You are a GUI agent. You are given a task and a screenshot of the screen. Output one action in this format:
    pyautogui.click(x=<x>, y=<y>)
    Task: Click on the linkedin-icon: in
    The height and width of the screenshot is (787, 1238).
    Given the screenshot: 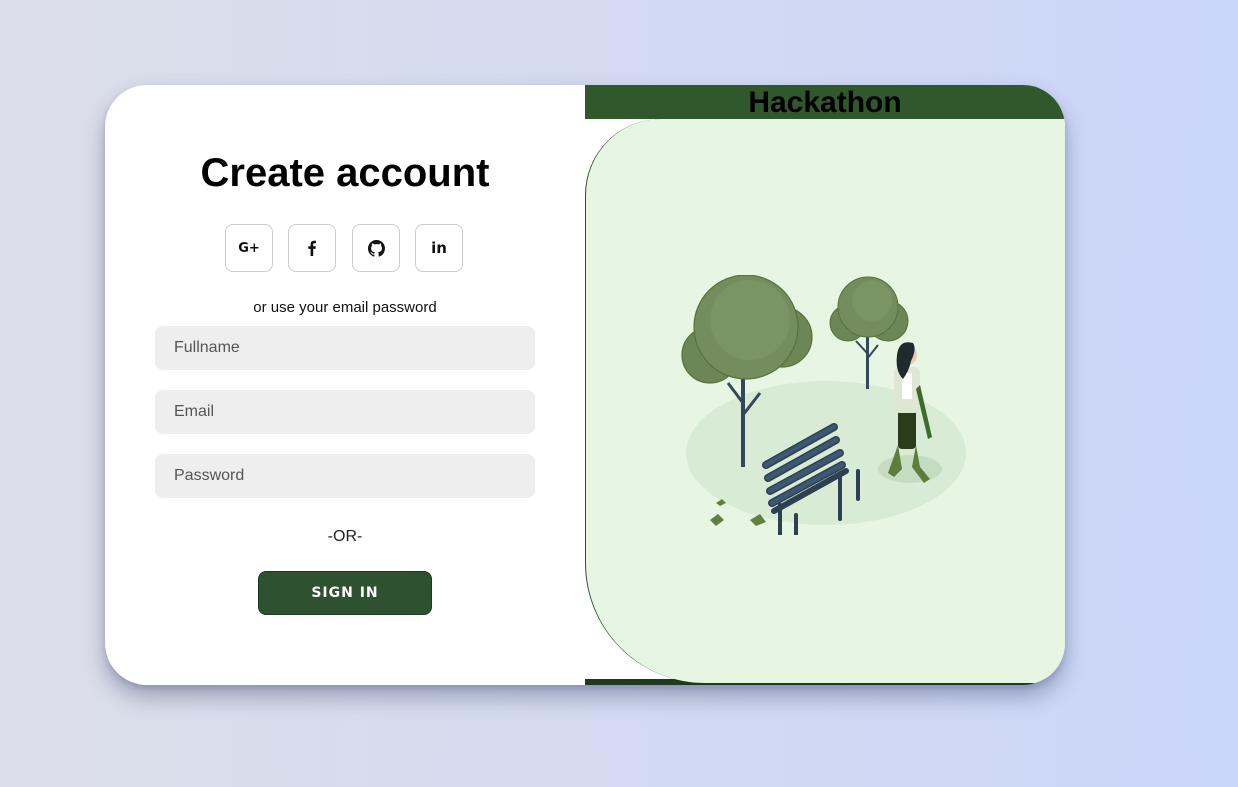 What is the action you would take?
    pyautogui.click(x=439, y=248)
    